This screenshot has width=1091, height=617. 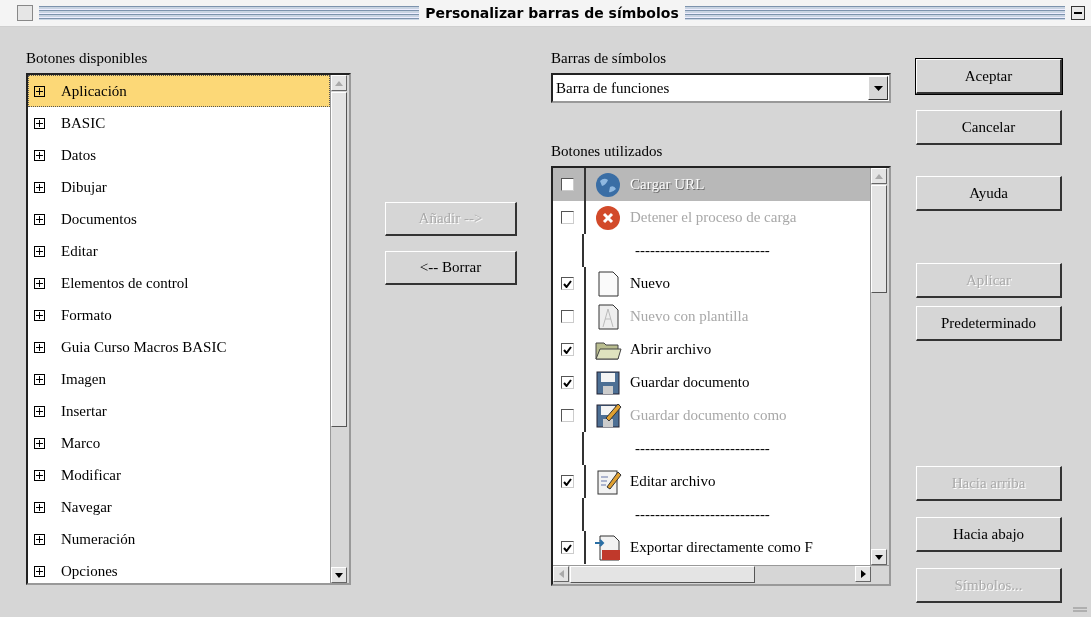 I want to click on floppy-pencil-icon, so click(x=608, y=415).